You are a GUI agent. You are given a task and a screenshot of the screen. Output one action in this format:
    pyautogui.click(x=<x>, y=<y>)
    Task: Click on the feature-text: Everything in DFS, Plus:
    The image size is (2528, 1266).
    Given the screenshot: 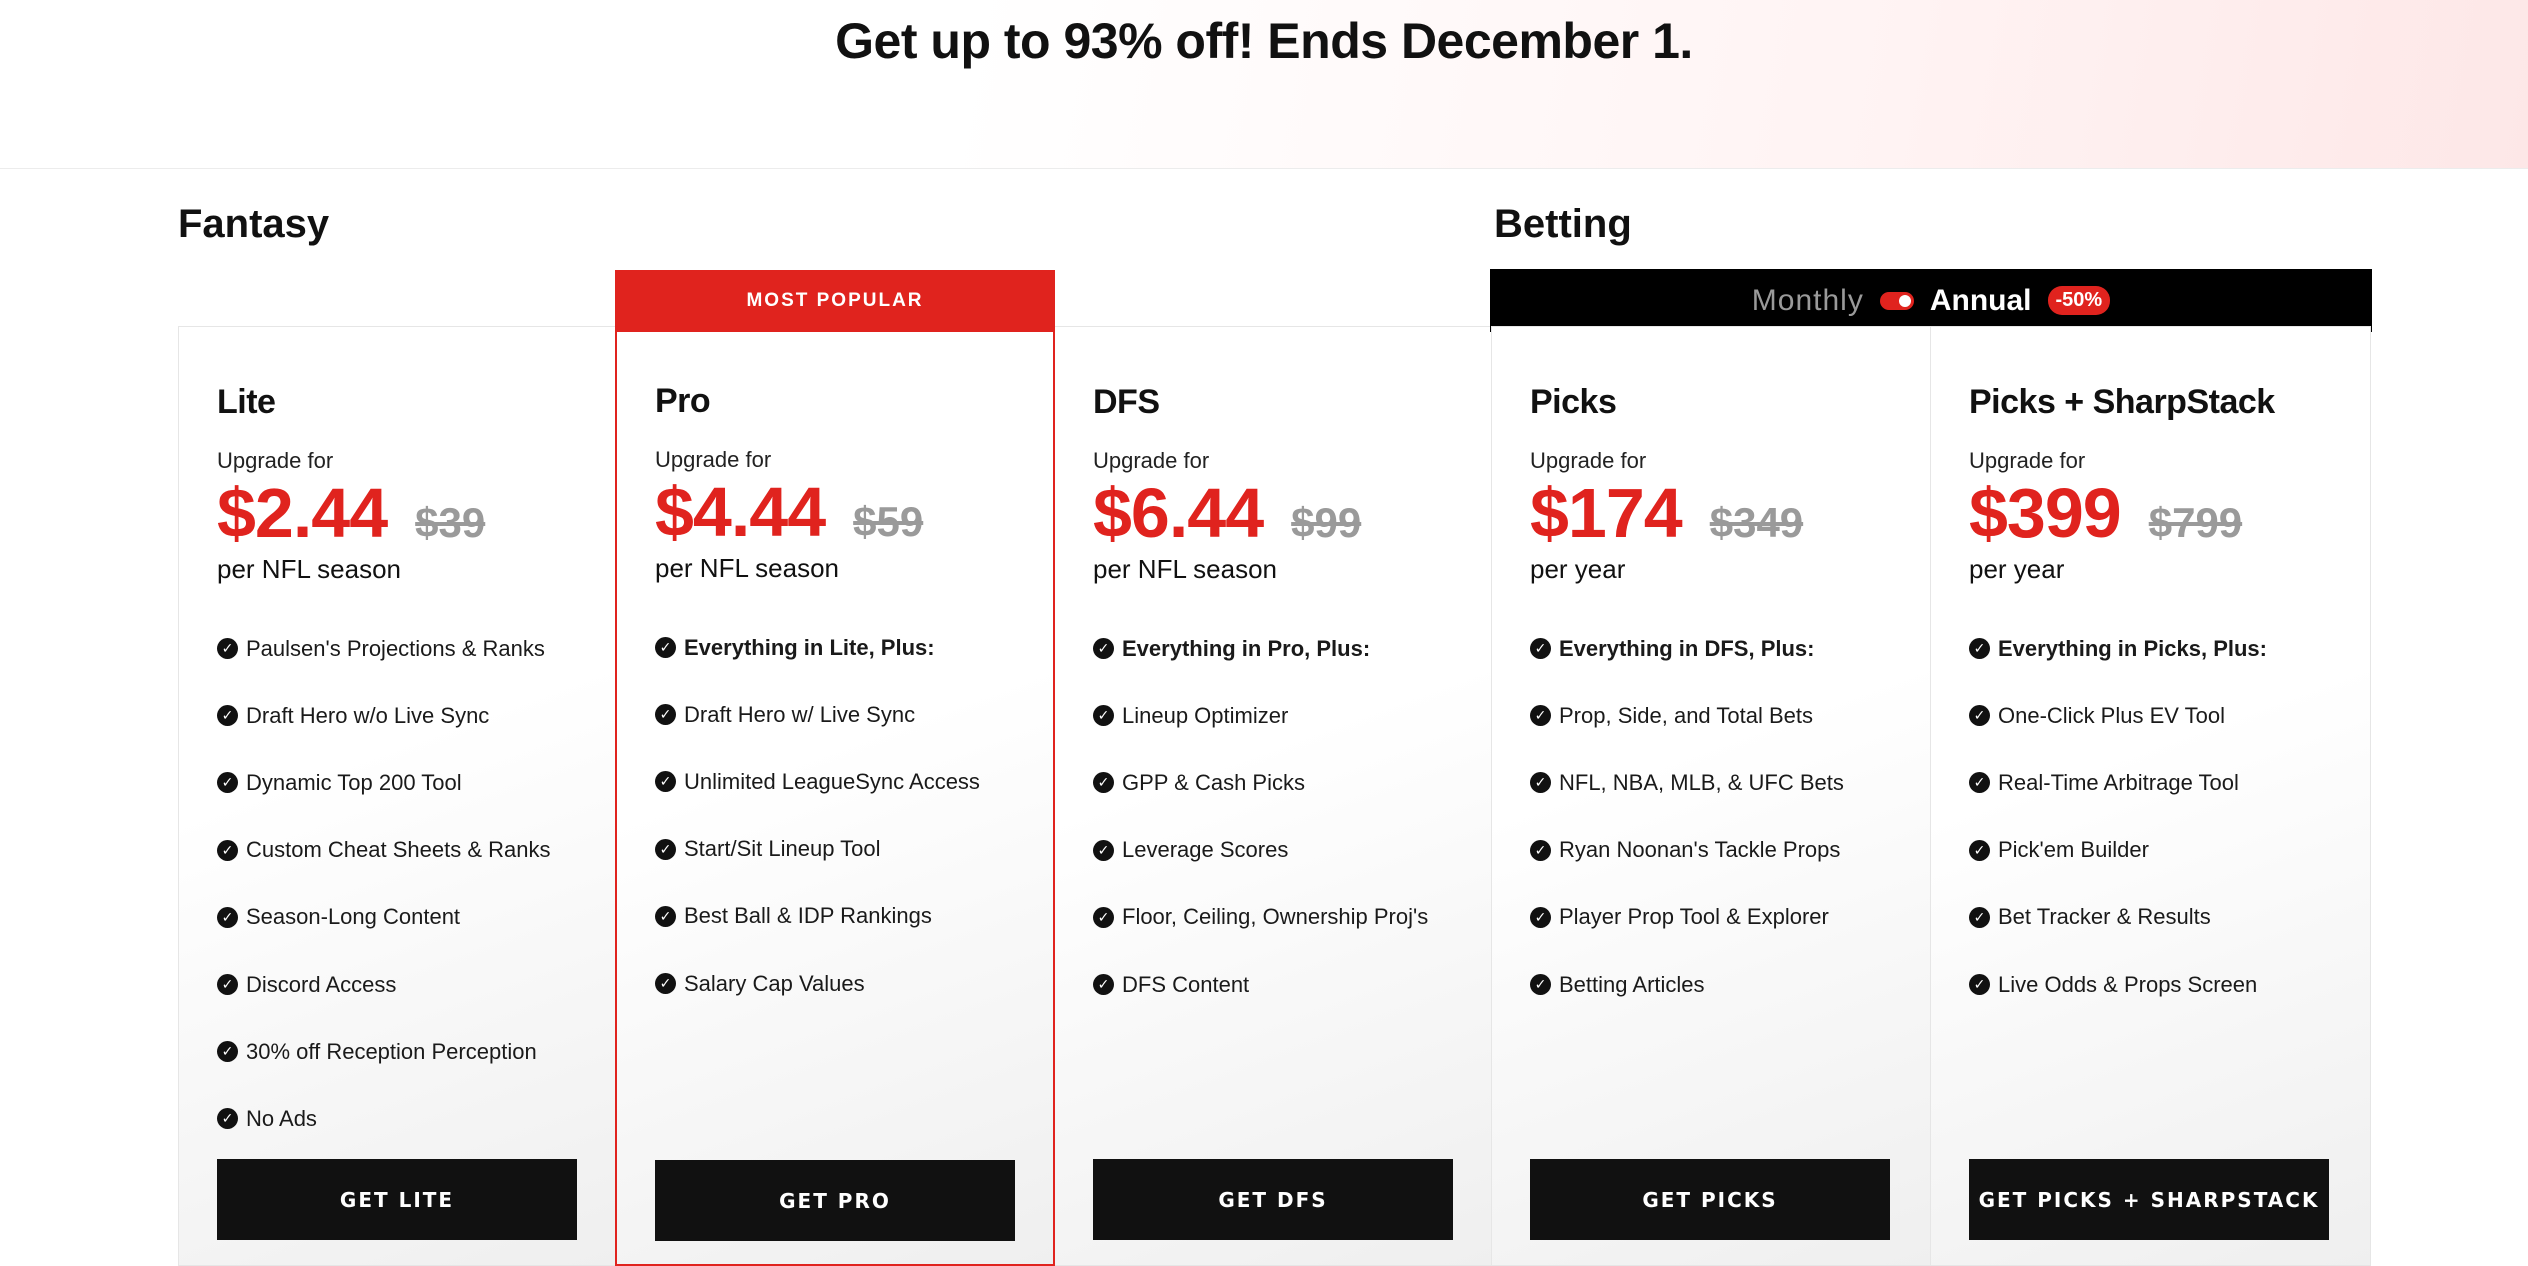 What is the action you would take?
    pyautogui.click(x=1687, y=648)
    